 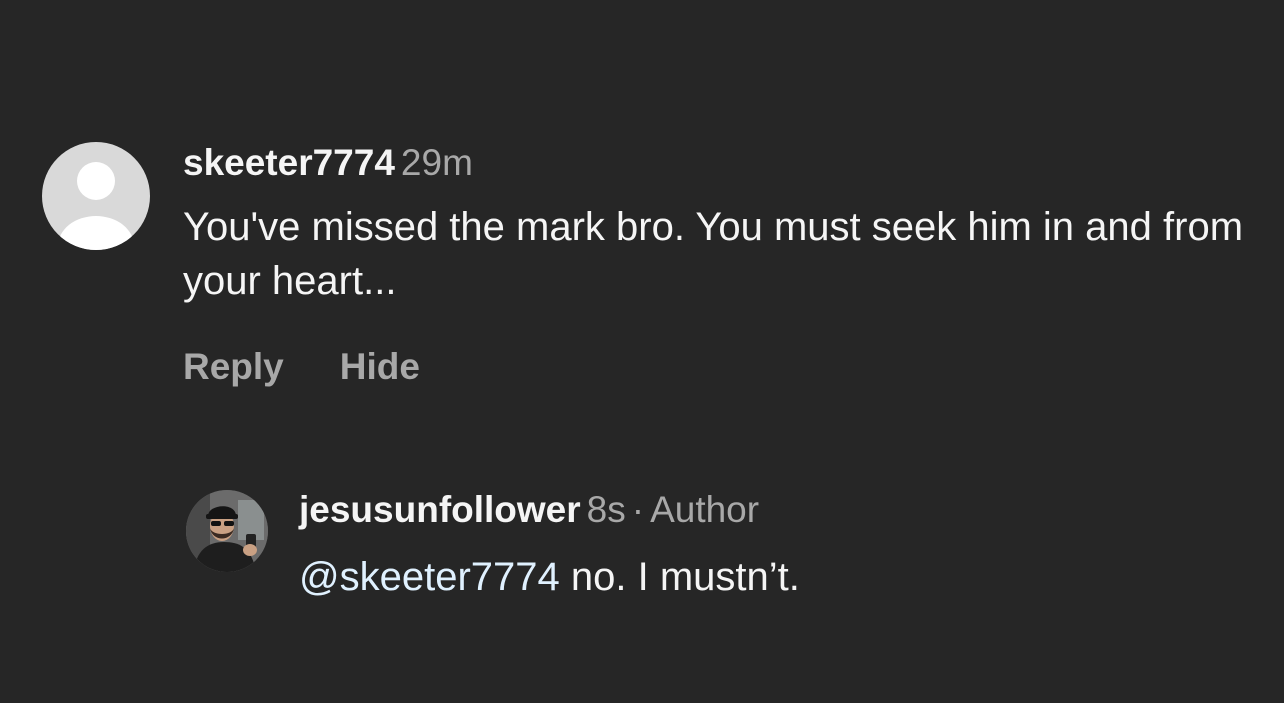 I want to click on author-badge: Author, so click(x=705, y=509).